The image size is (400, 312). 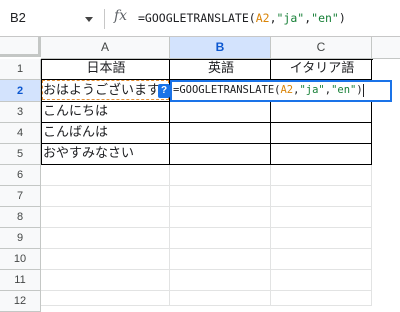 What do you see at coordinates (321, 238) in the screenshot?
I see `cell-c9` at bounding box center [321, 238].